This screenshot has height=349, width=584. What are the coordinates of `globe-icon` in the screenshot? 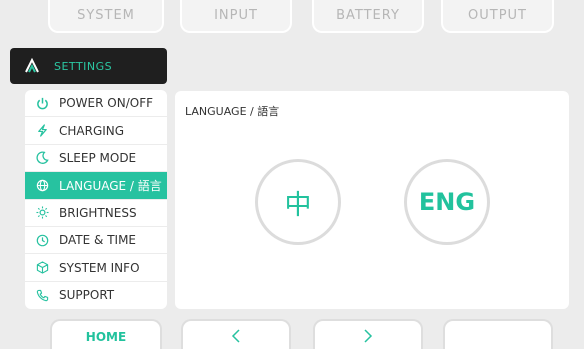 It's located at (42, 185).